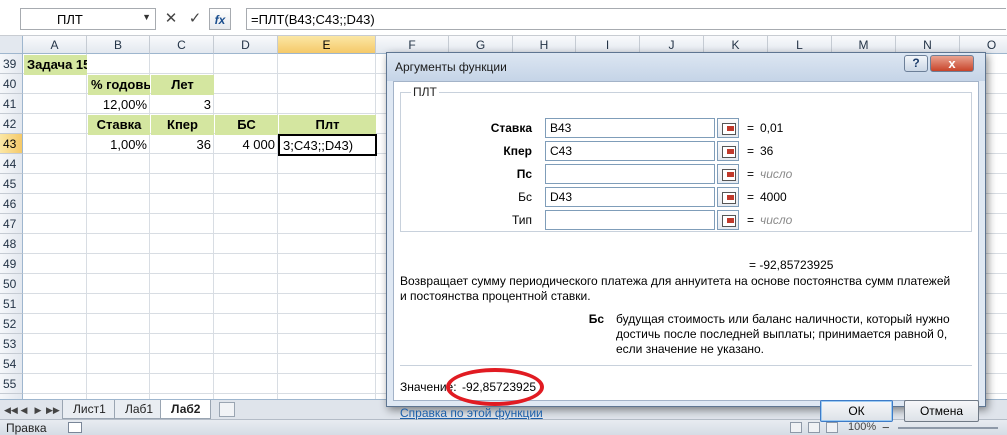 The height and width of the screenshot is (435, 1007). What do you see at coordinates (862, 427) in the screenshot?
I see `zoom-level: 100%` at bounding box center [862, 427].